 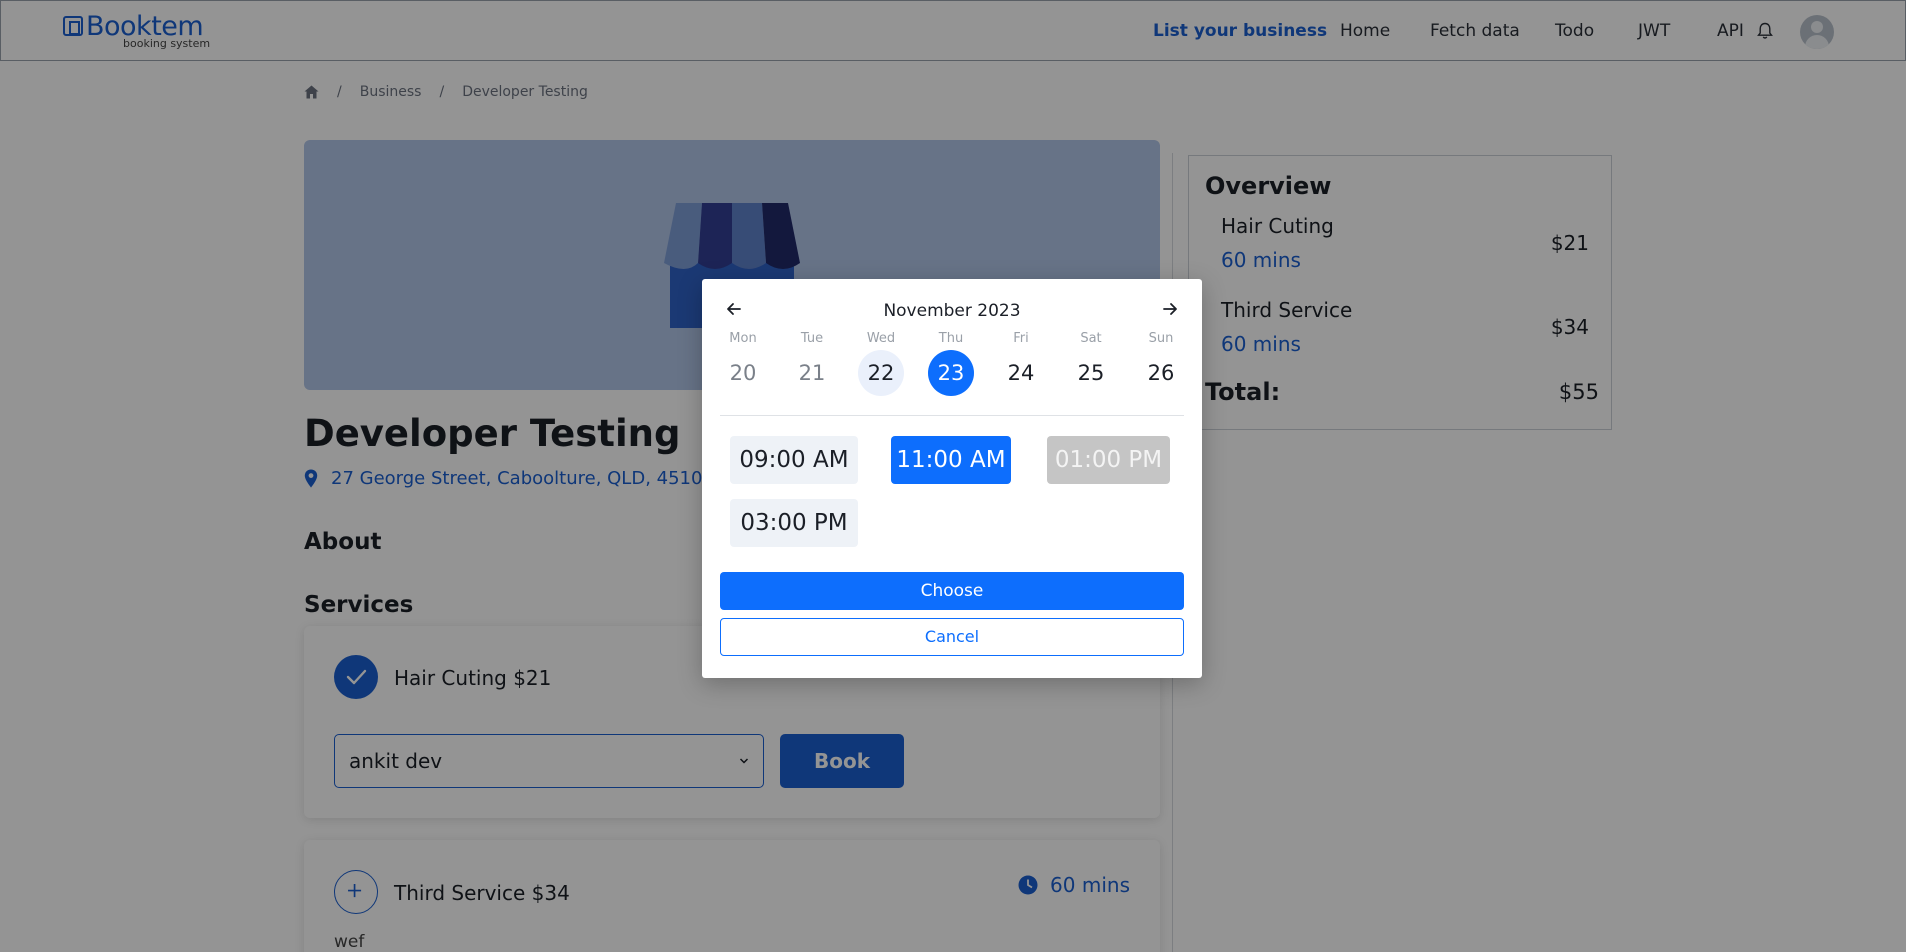 What do you see at coordinates (952, 311) in the screenshot?
I see `calendar-month: November 2023` at bounding box center [952, 311].